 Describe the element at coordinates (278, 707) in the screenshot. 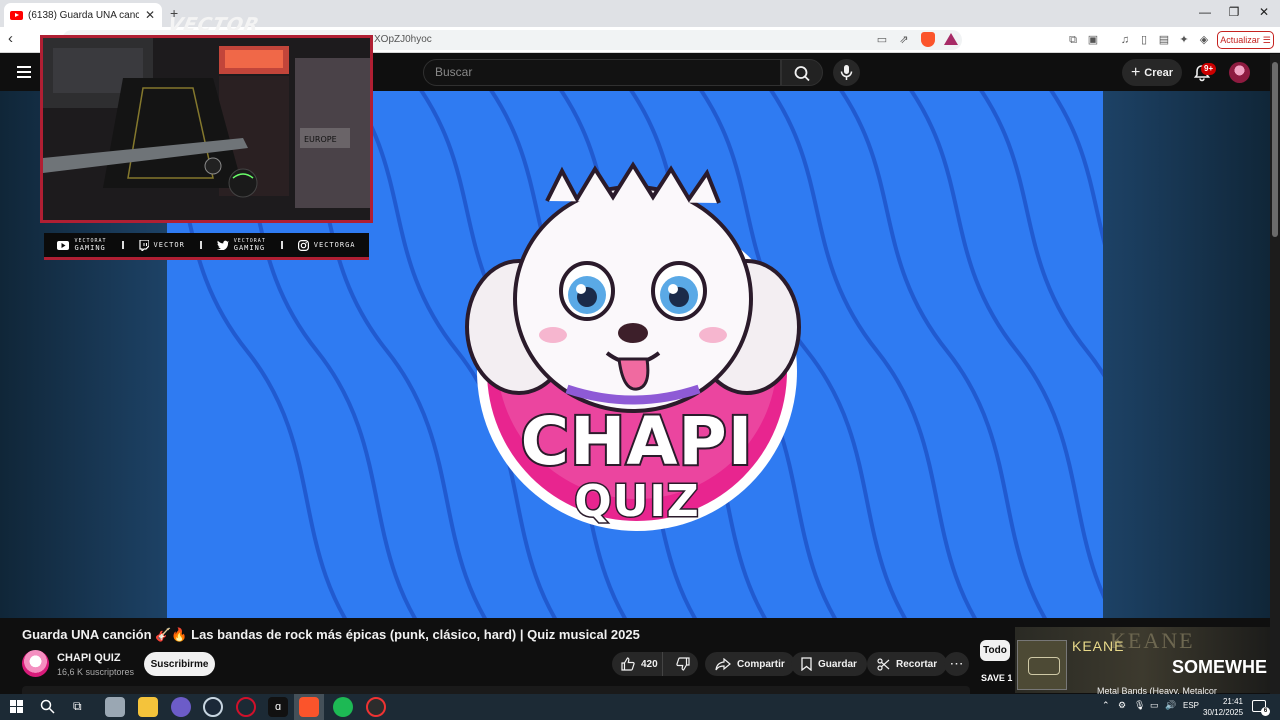

I see `taskbar-app-logo-icon: ɑ` at that location.